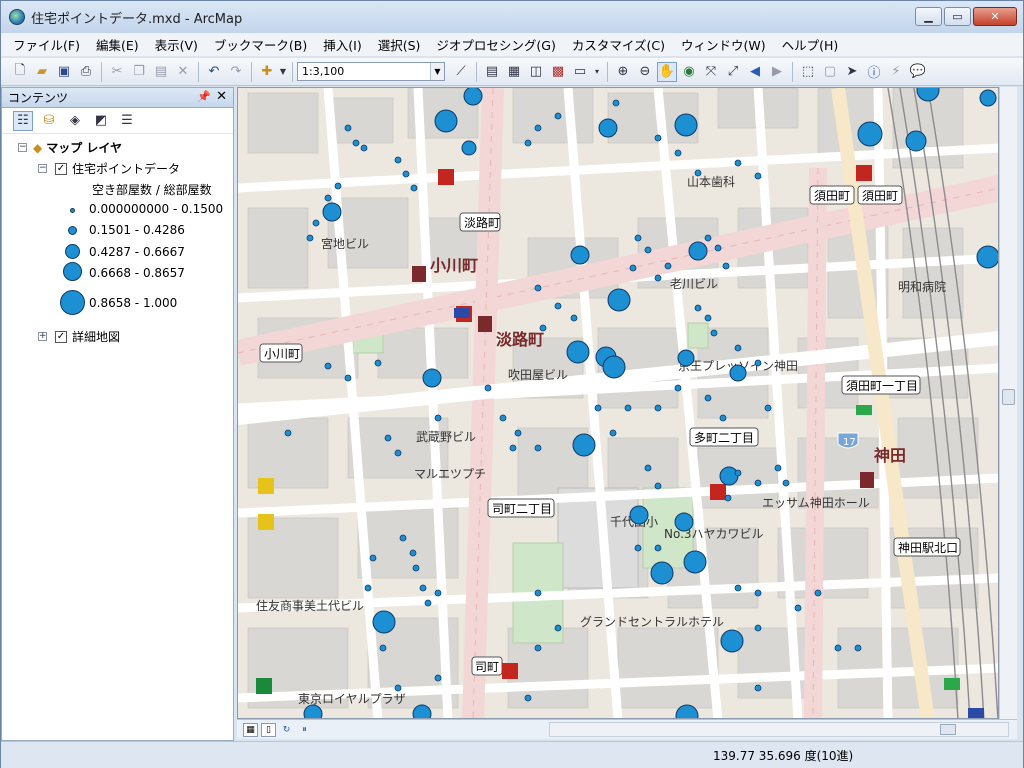 The image size is (1024, 768). Describe the element at coordinates (896, 72) in the screenshot. I see `hyperlink-icon: ⚡` at that location.